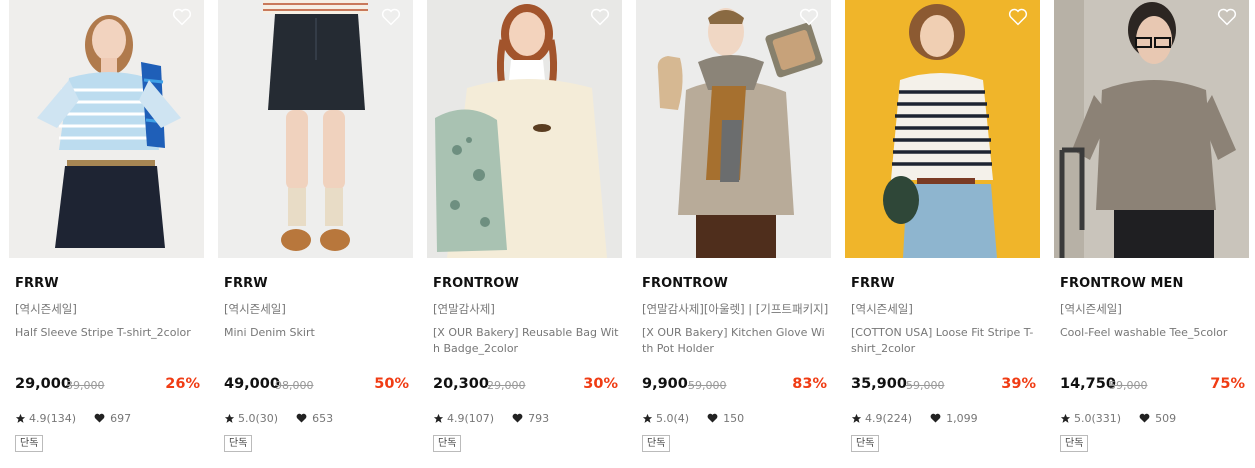 The image size is (1255, 468). Describe the element at coordinates (693, 418) in the screenshot. I see `product-meta: 5.0(4) 150` at that location.